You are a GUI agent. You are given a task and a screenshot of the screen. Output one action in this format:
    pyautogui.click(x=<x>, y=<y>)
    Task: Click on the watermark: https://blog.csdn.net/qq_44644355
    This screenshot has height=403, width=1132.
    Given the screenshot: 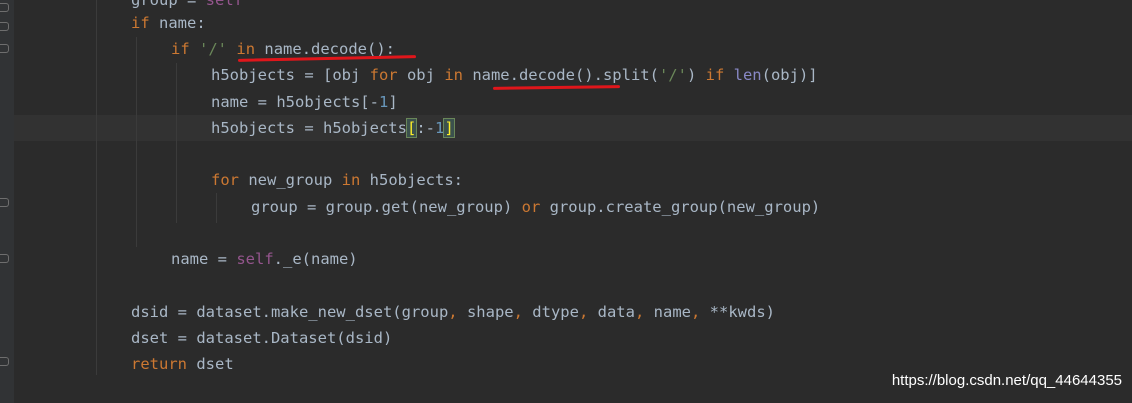 What is the action you would take?
    pyautogui.click(x=1006, y=380)
    